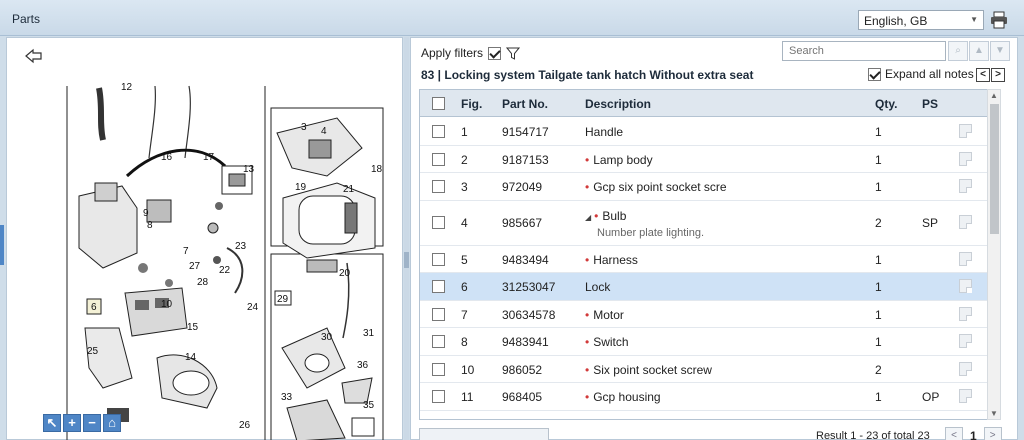 The width and height of the screenshot is (1024, 440). What do you see at coordinates (930, 104) in the screenshot?
I see `header-ps: PS` at bounding box center [930, 104].